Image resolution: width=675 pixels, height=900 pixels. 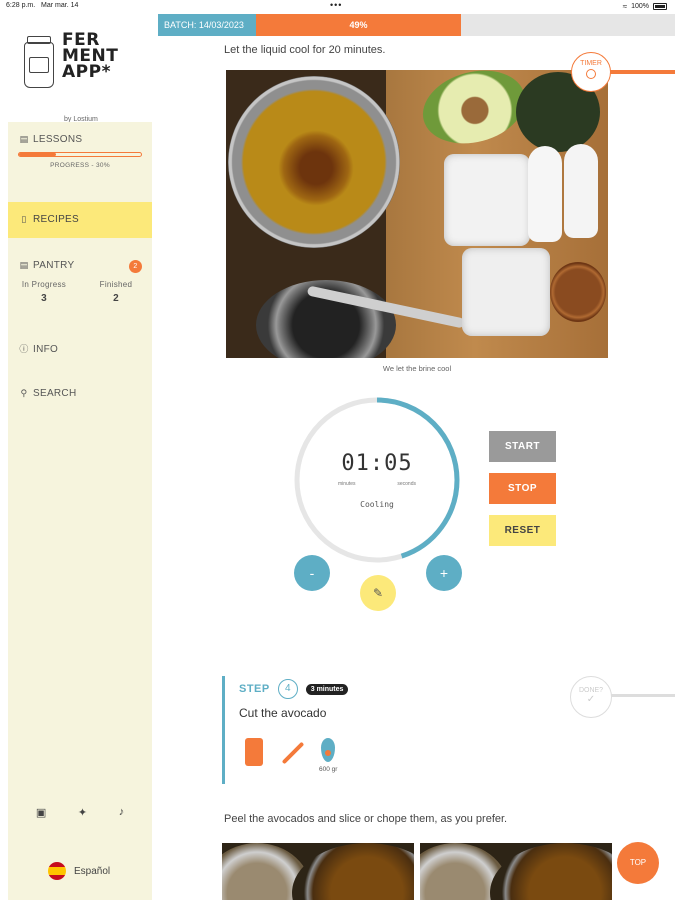 What do you see at coordinates (42, 5) in the screenshot?
I see `status-time: 6:28 p.m. Mar mar. 14` at bounding box center [42, 5].